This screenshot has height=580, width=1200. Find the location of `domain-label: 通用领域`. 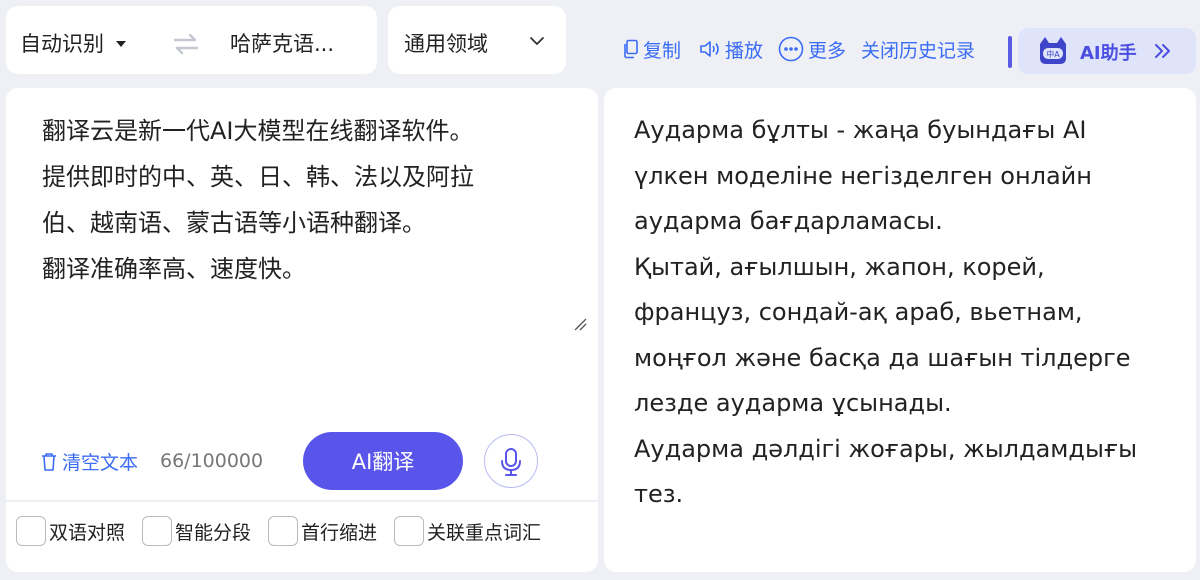

domain-label: 通用领域 is located at coordinates (446, 44).